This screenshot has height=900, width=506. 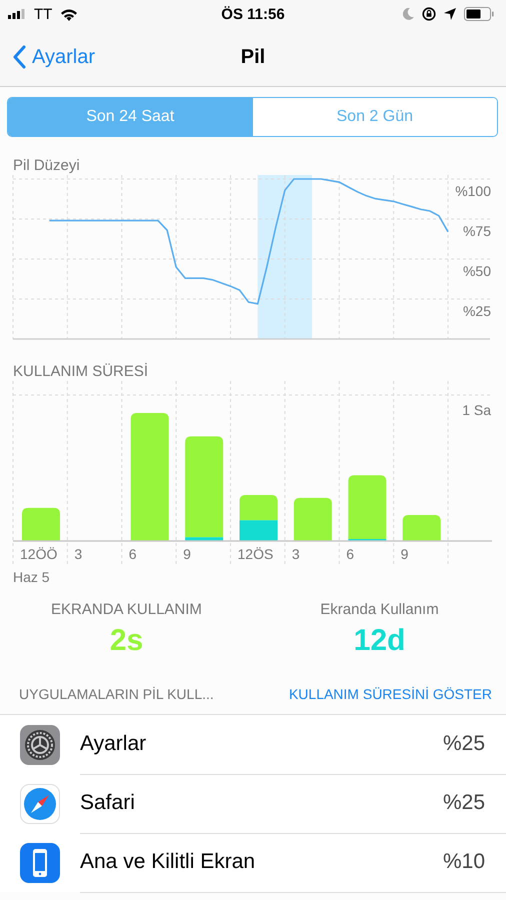 What do you see at coordinates (479, 14) in the screenshot?
I see `battery-icon` at bounding box center [479, 14].